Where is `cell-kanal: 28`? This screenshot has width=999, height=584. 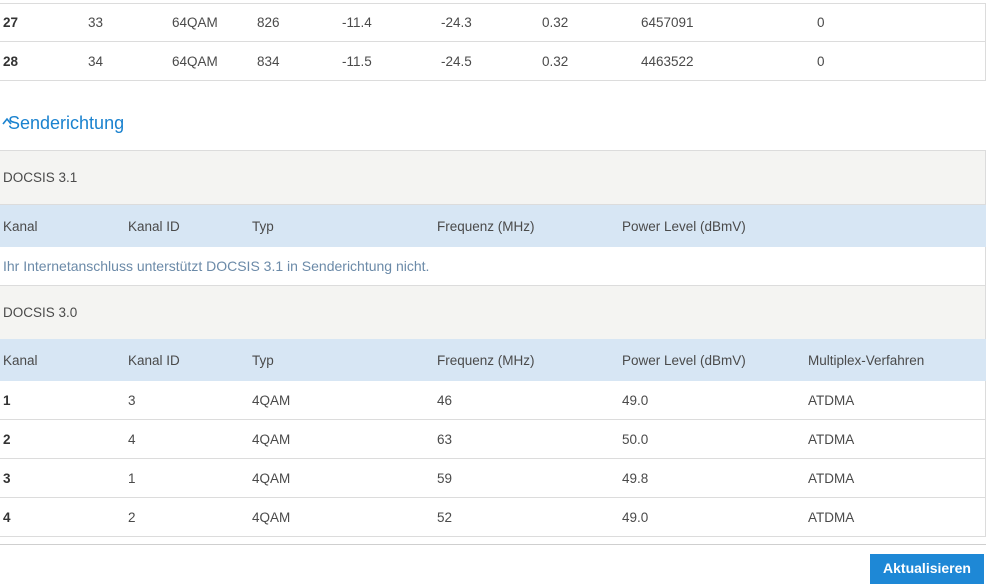
cell-kanal: 28 is located at coordinates (11, 61).